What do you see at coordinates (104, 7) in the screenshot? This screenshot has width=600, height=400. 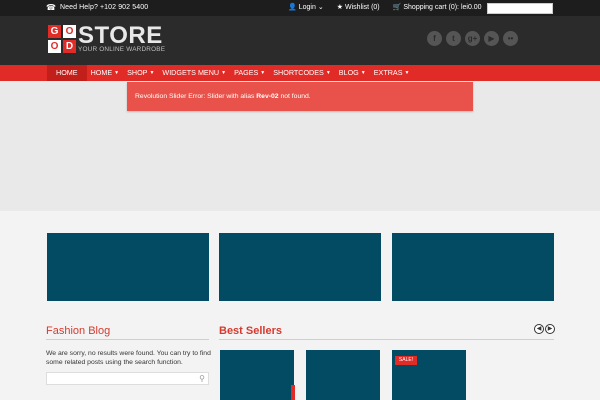 I see `help-text: Need Help? +102 902 5400` at bounding box center [104, 7].